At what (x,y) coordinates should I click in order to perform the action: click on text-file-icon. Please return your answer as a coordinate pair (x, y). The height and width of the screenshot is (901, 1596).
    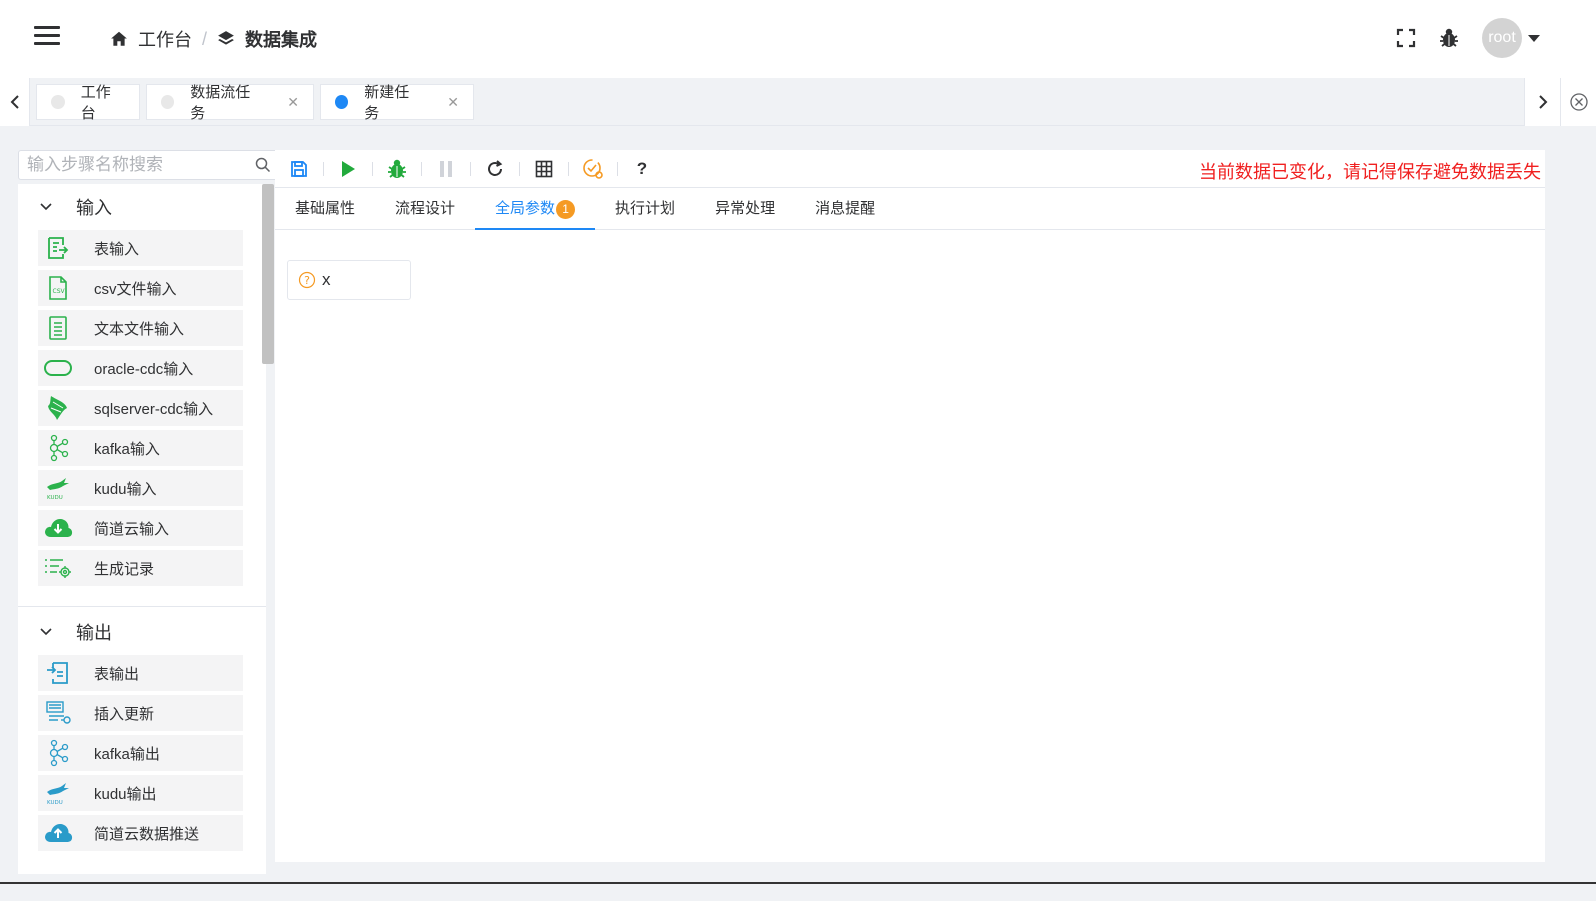
    Looking at the image, I should click on (58, 328).